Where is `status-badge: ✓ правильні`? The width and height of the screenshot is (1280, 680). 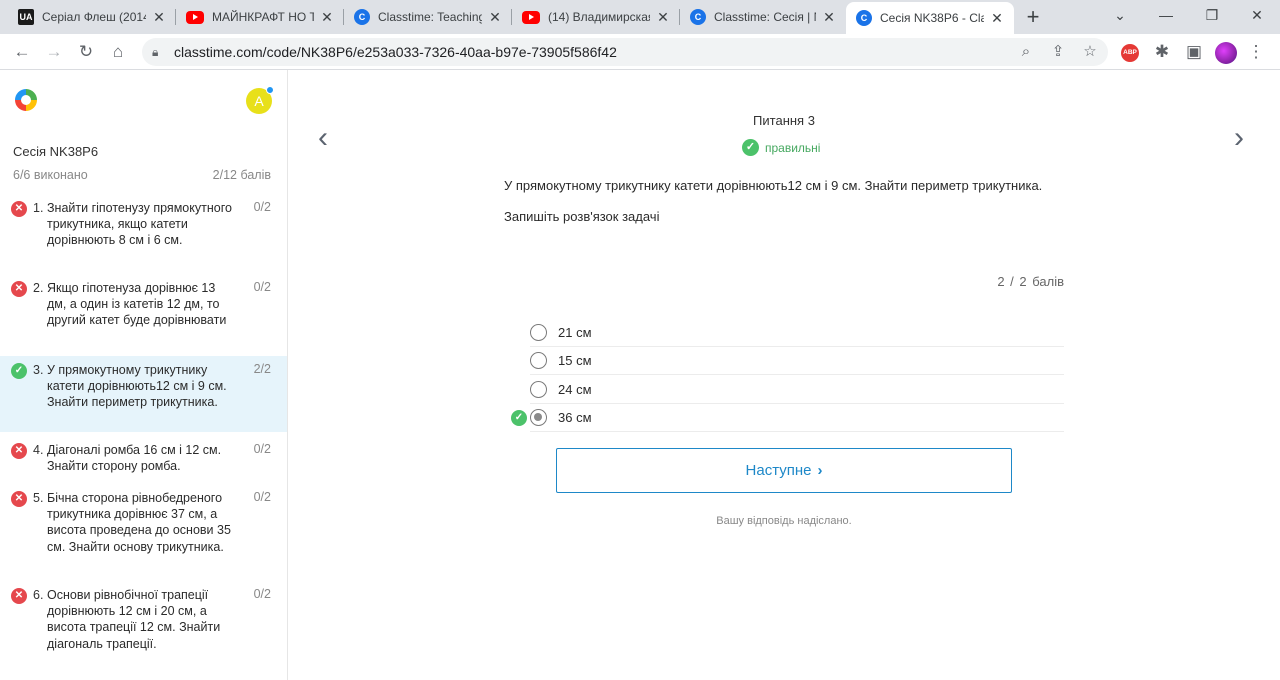 status-badge: ✓ правильні is located at coordinates (781, 147).